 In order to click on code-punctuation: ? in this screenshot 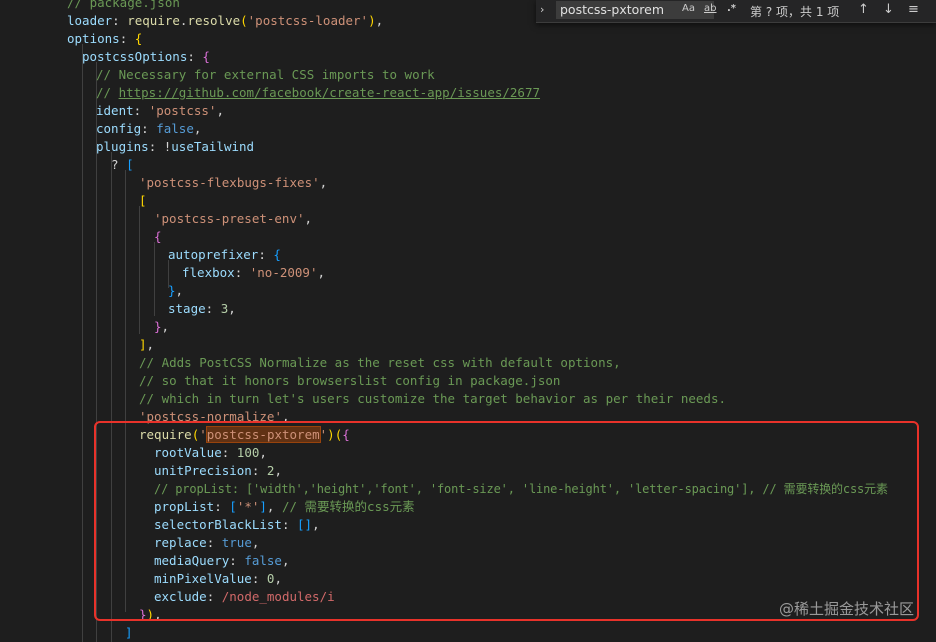, I will do `click(119, 164)`.